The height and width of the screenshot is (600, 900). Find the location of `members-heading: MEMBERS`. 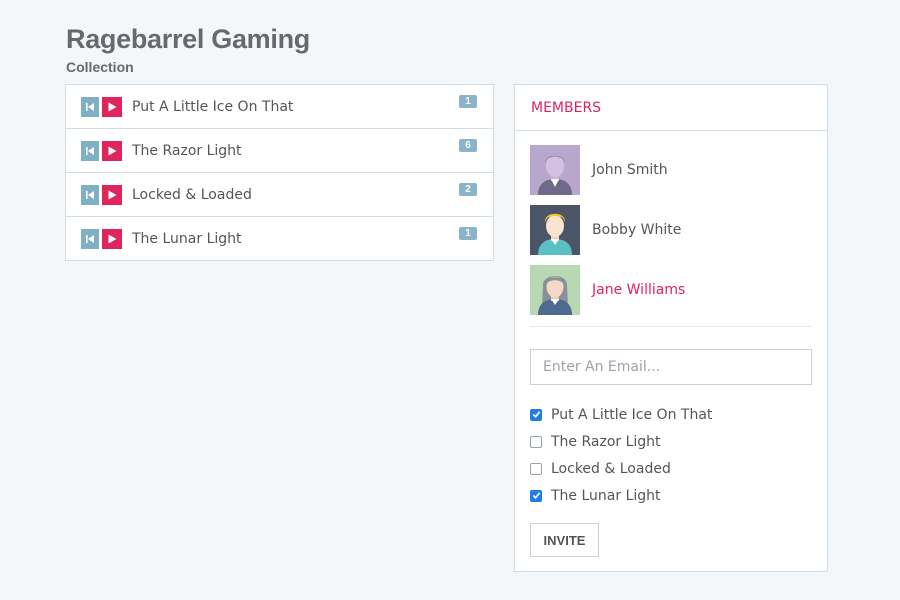

members-heading: MEMBERS is located at coordinates (671, 108).